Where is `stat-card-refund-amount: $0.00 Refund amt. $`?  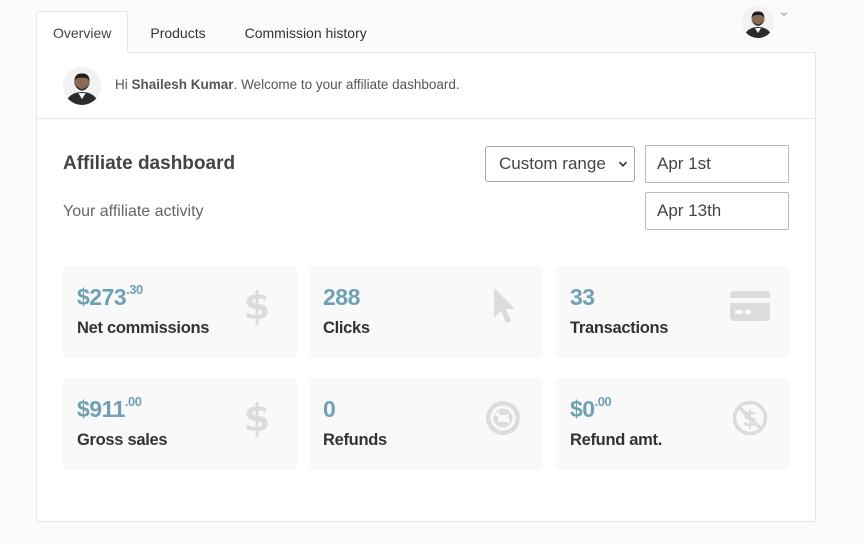
stat-card-refund-amount: $0.00 Refund amt. $ is located at coordinates (673, 424).